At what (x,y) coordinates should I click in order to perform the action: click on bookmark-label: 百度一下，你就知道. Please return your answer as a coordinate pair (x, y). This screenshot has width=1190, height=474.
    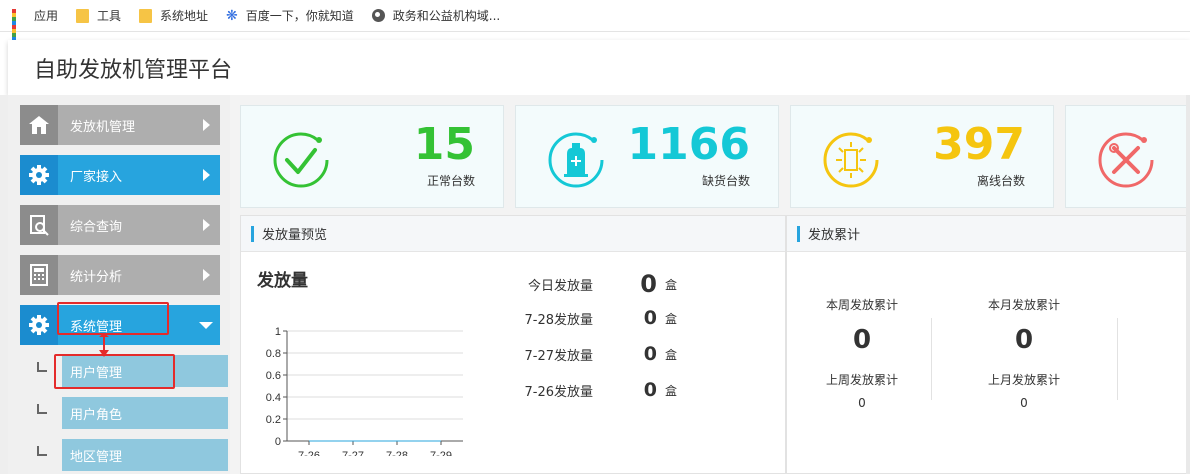
    Looking at the image, I should click on (299, 16).